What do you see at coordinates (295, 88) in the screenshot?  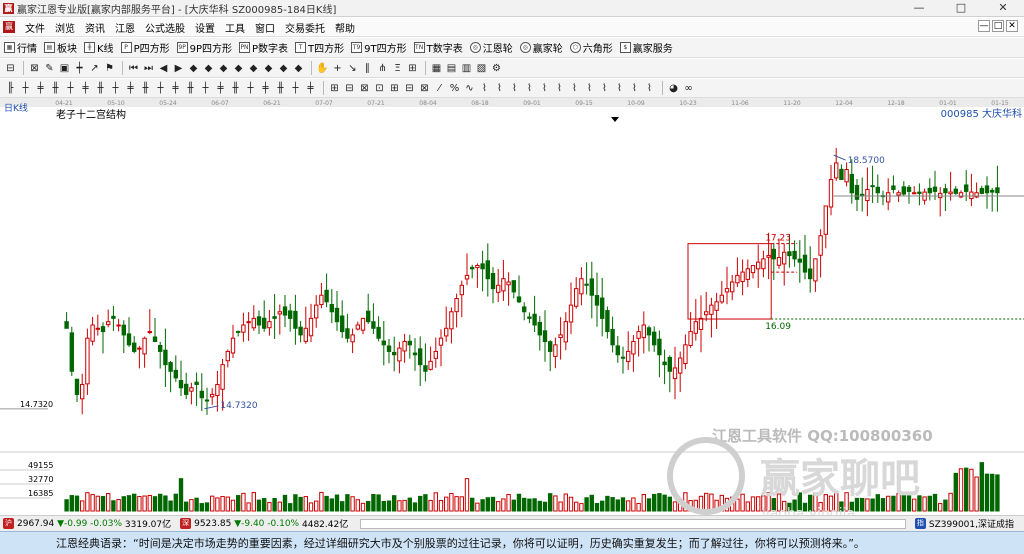 I see `bar-19-icon: ┼` at bounding box center [295, 88].